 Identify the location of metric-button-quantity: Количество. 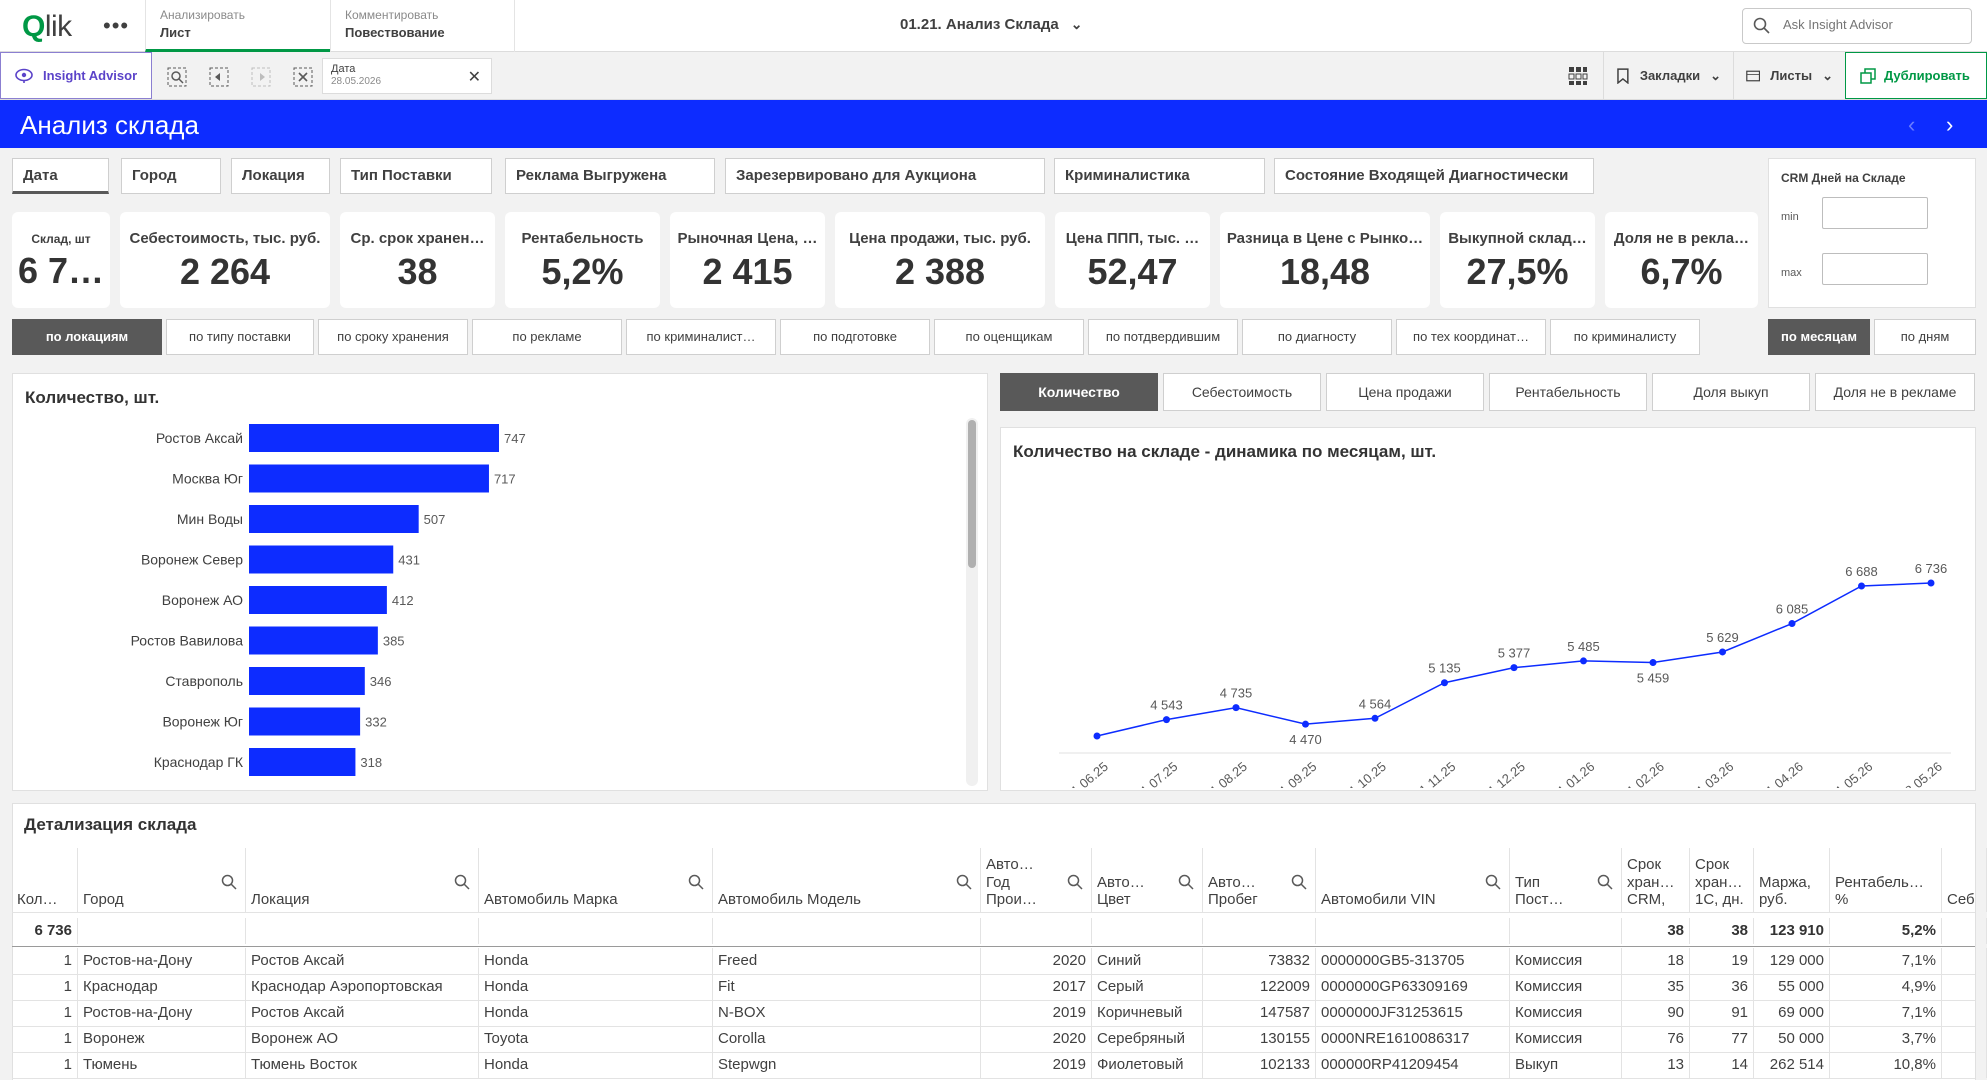
(1079, 392).